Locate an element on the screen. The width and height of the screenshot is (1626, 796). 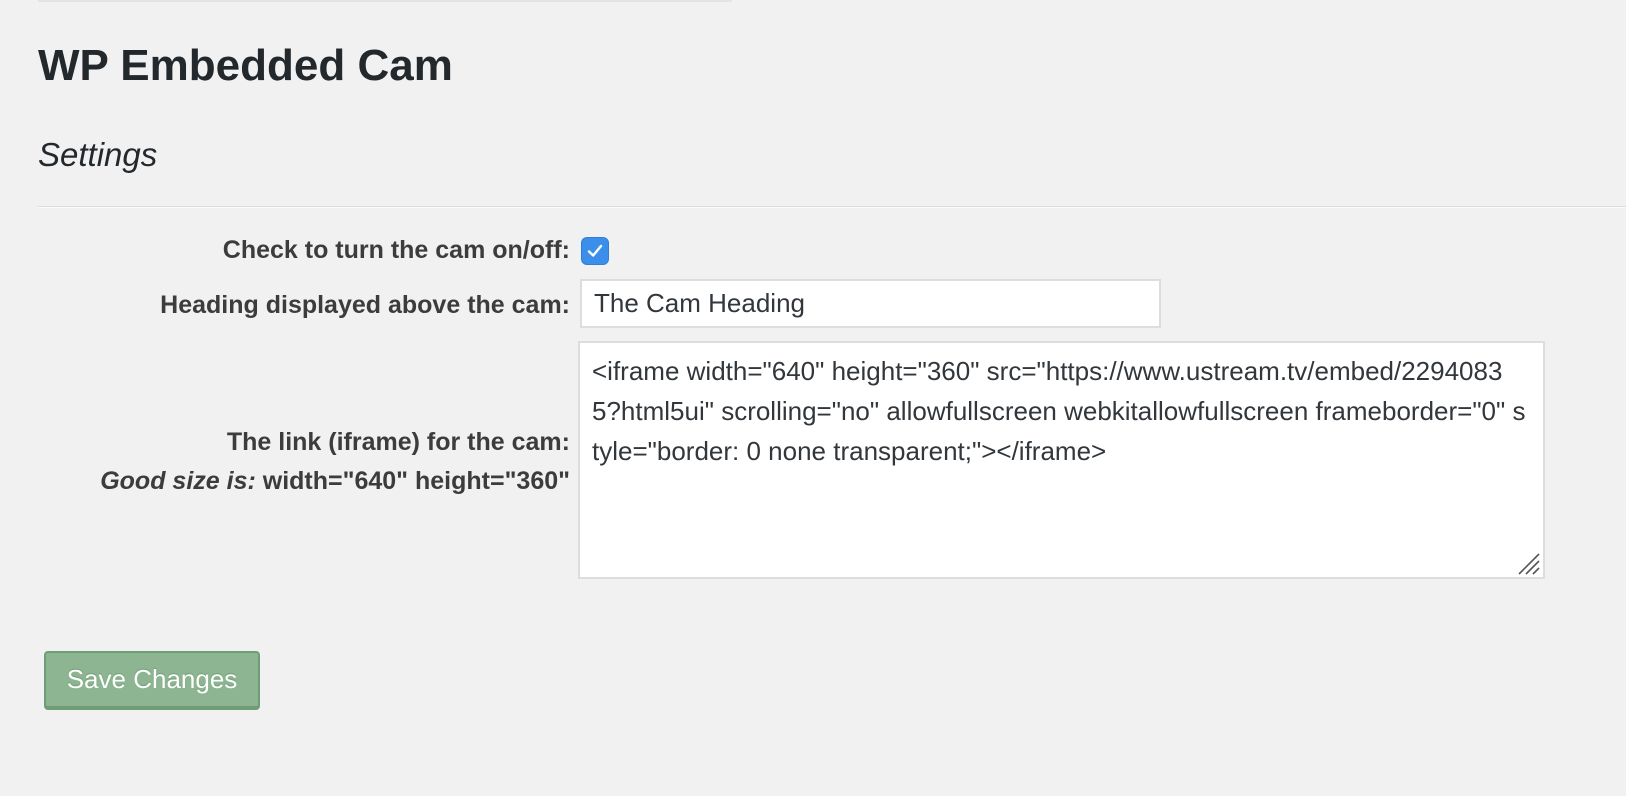
page-title: WP Embedded Cam is located at coordinates (245, 65).